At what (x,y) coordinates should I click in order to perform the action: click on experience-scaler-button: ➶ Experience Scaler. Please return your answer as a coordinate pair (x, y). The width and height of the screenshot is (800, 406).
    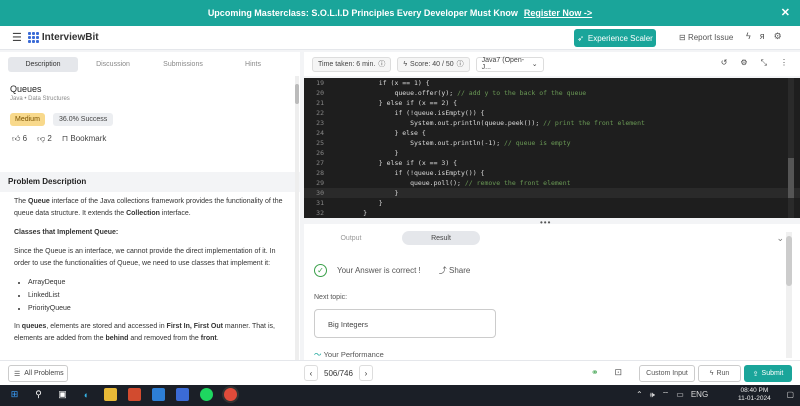
    Looking at the image, I should click on (615, 38).